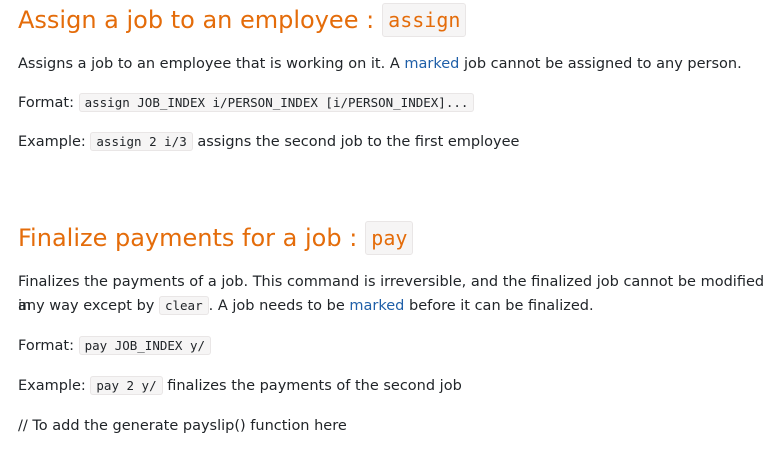 Image resolution: width=780 pixels, height=451 pixels. I want to click on assign-command-code: assign, so click(424, 20).